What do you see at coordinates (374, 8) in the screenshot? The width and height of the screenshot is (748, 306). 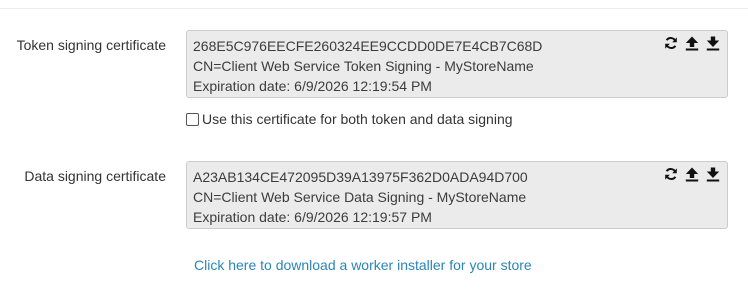 I see `top-divider` at bounding box center [374, 8].